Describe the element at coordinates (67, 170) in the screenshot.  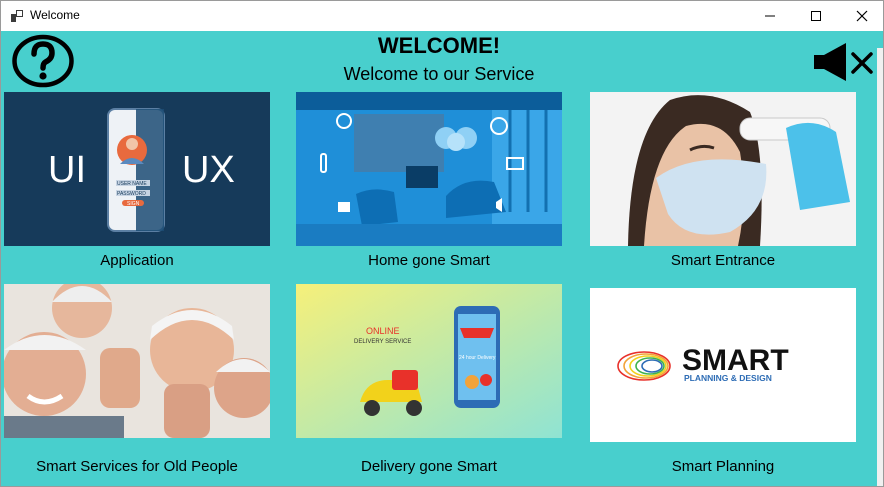
I see `ui-label: UI` at that location.